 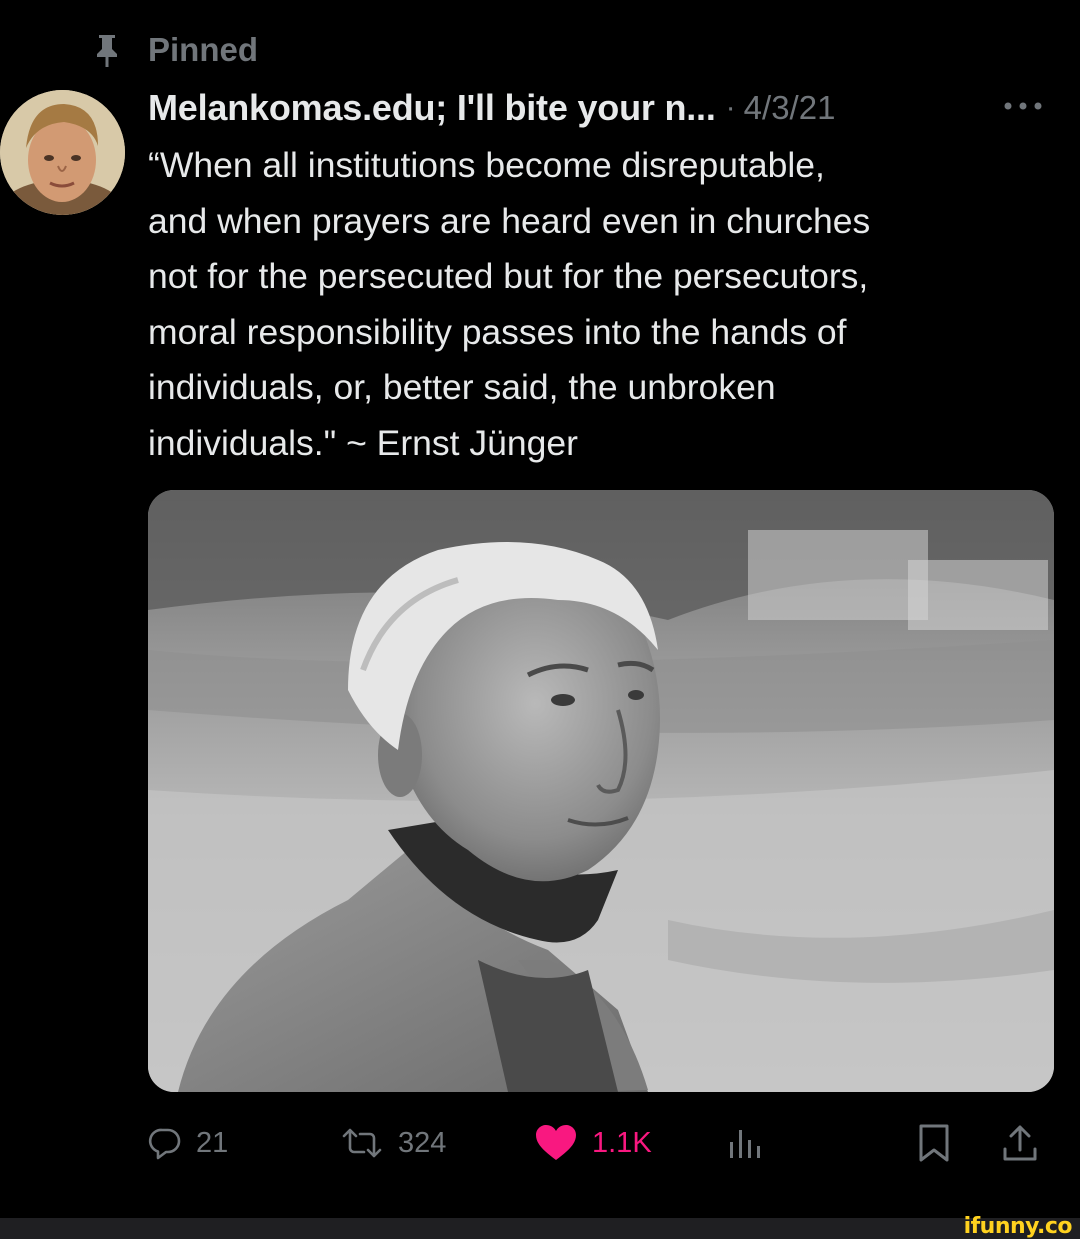 I want to click on retweet-button: 324, so click(x=393, y=1143).